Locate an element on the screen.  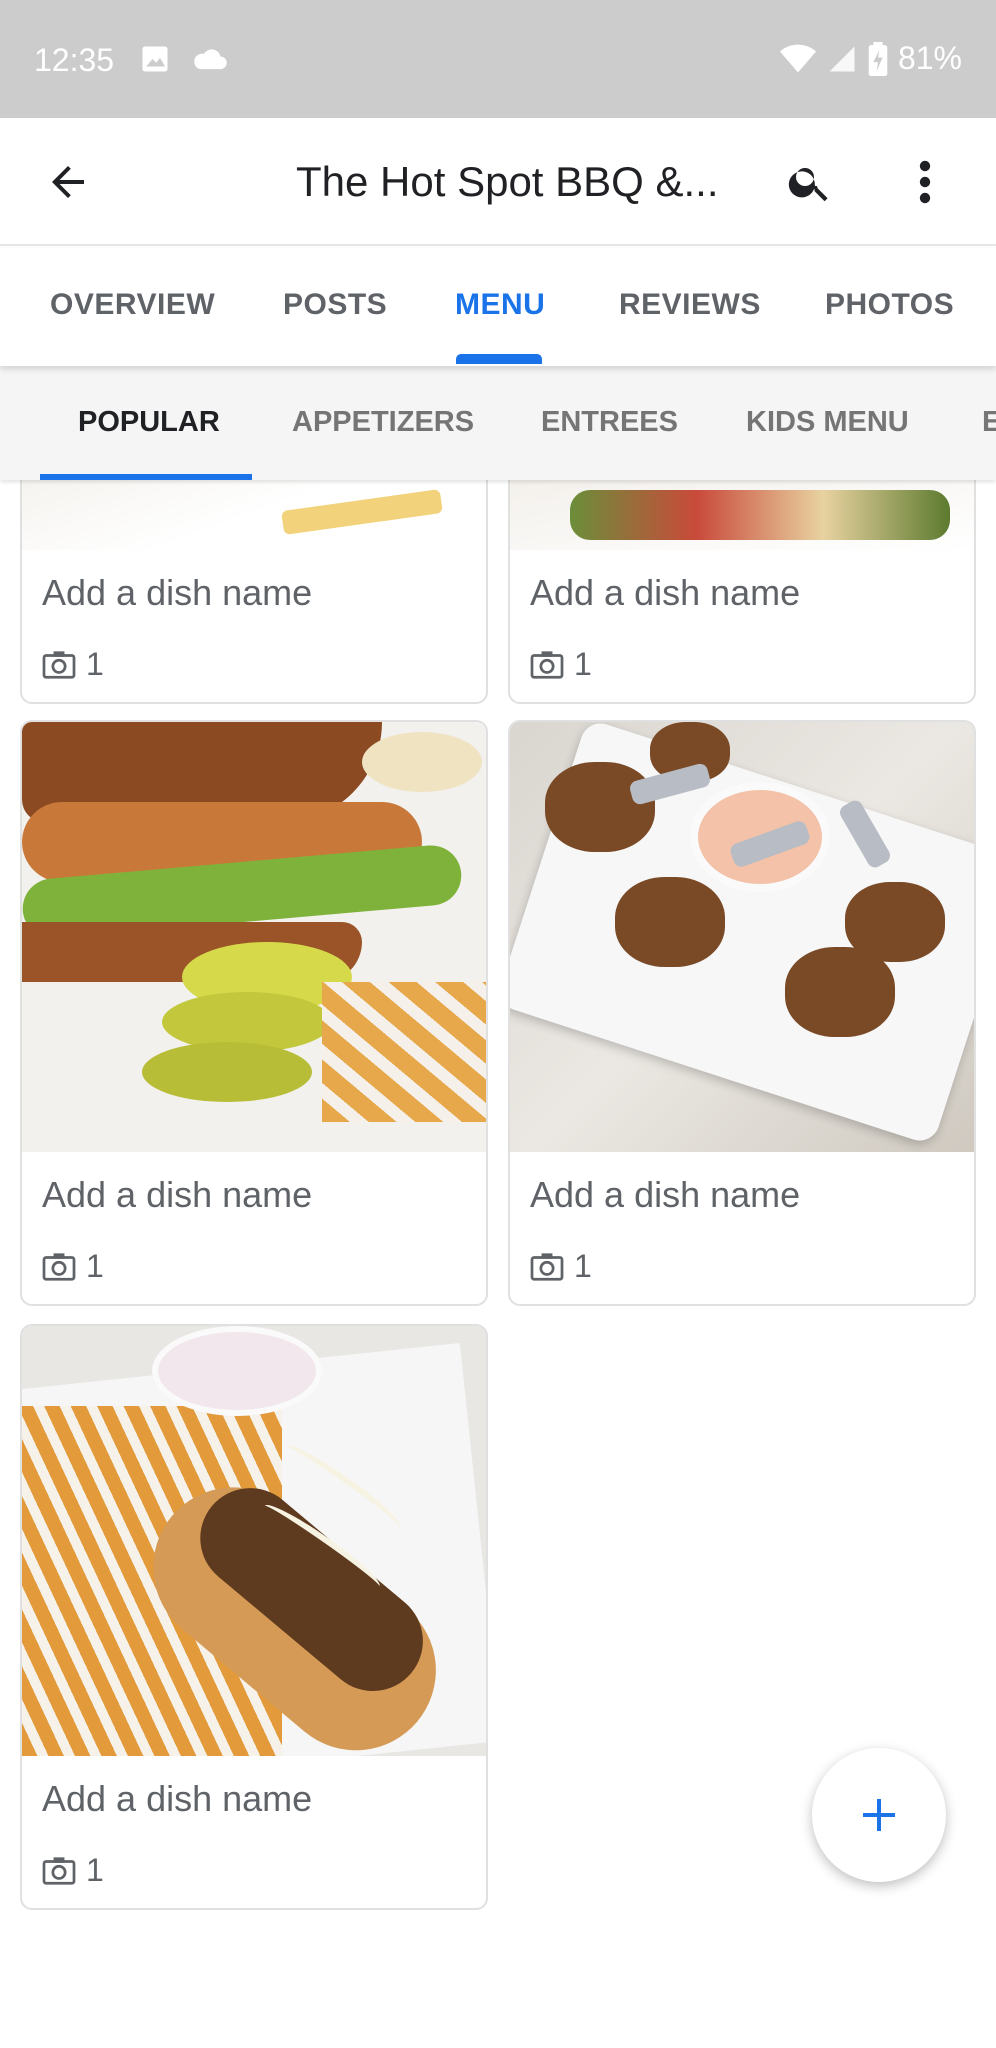
image-notification-icon is located at coordinates (155, 59).